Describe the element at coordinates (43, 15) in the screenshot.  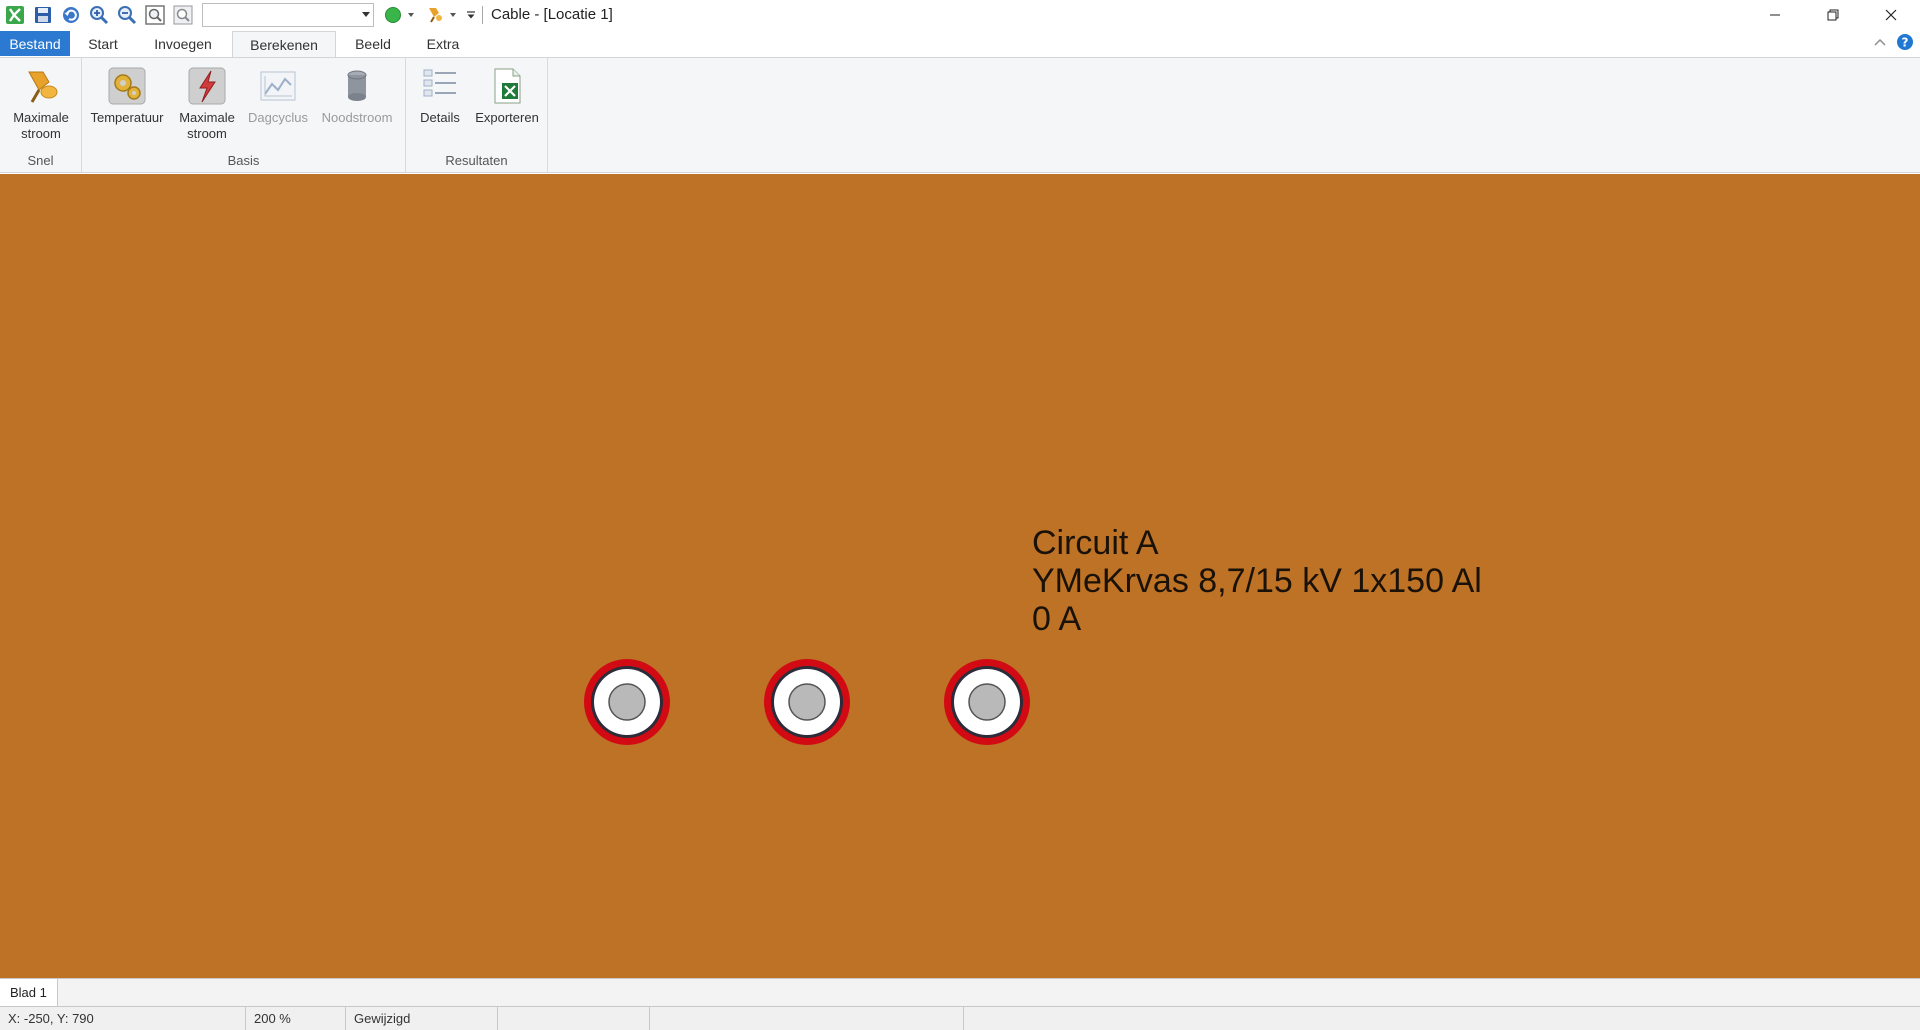
I see `save-icon` at that location.